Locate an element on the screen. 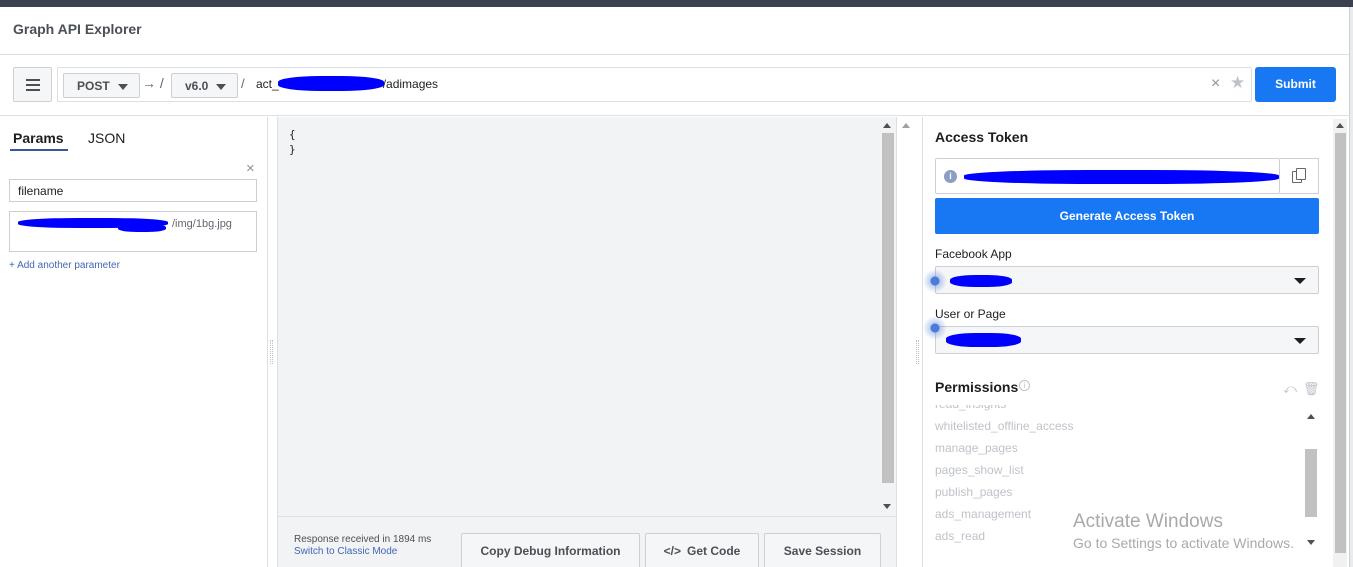 The image size is (1353, 567). permissions-title: Permissions is located at coordinates (977, 387).